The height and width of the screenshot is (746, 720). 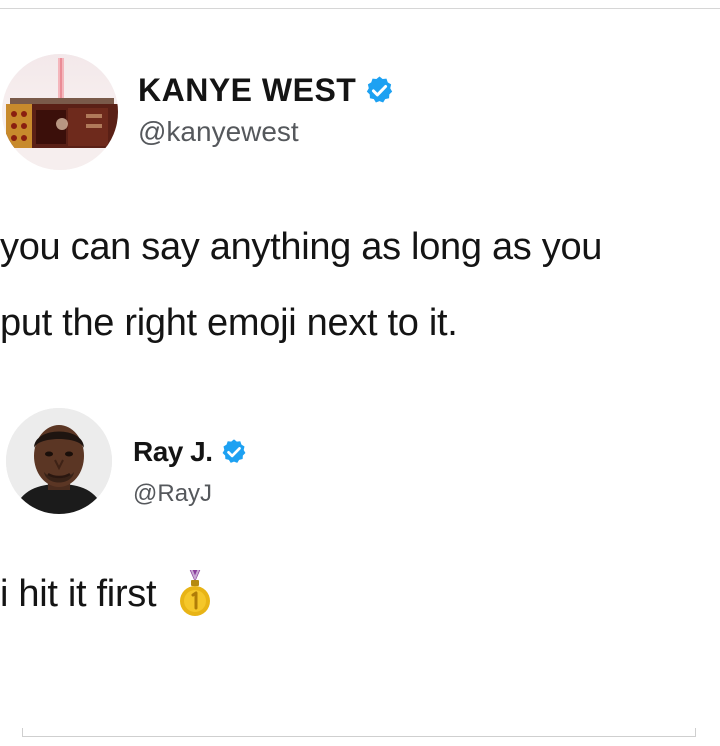 I want to click on display-name: Ray J., so click(x=173, y=452).